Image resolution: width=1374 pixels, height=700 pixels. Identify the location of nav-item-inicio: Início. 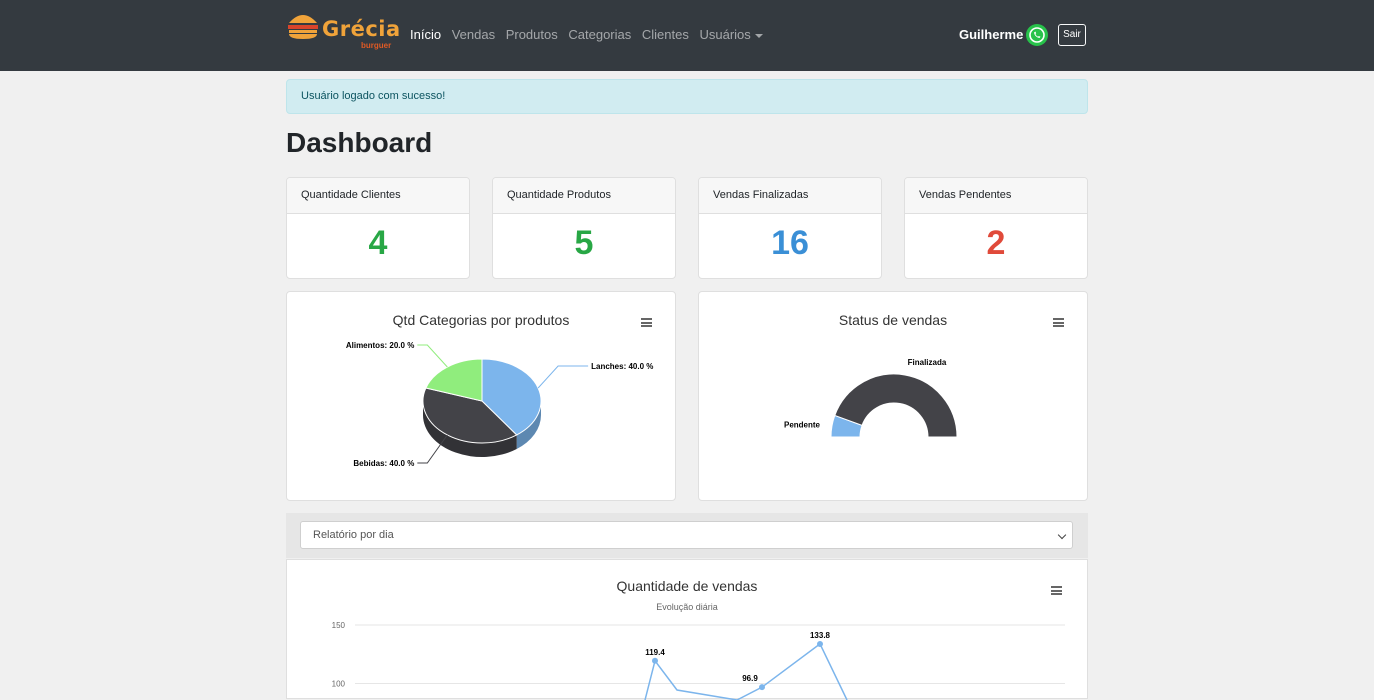
(425, 34).